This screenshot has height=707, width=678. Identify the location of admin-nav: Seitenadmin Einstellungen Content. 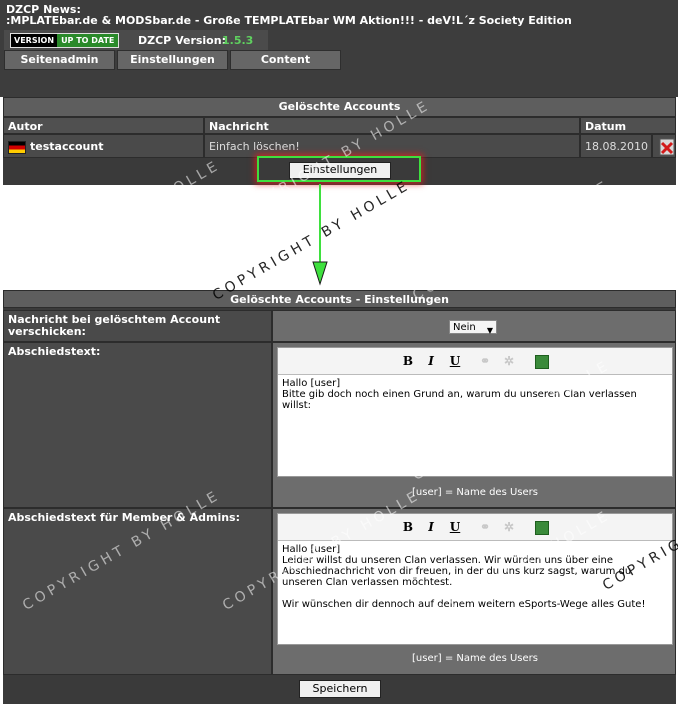
(173, 60).